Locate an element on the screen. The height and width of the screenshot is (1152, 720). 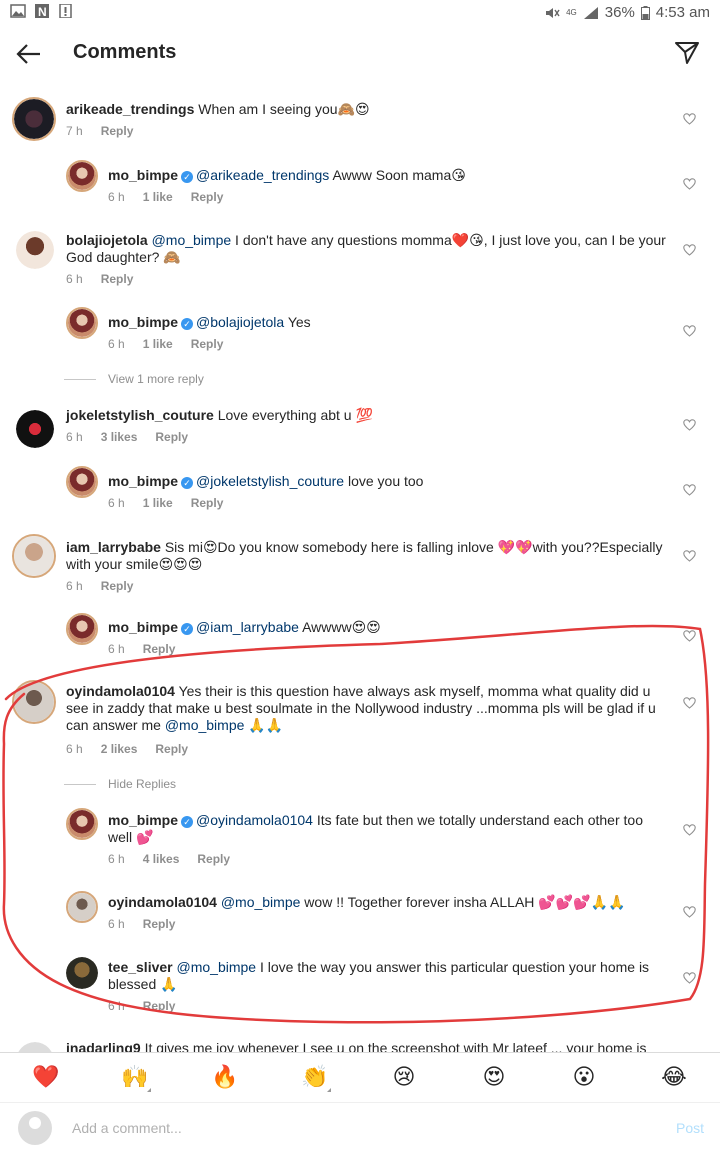
comment-username: iam_larrybabe is located at coordinates (113, 547).